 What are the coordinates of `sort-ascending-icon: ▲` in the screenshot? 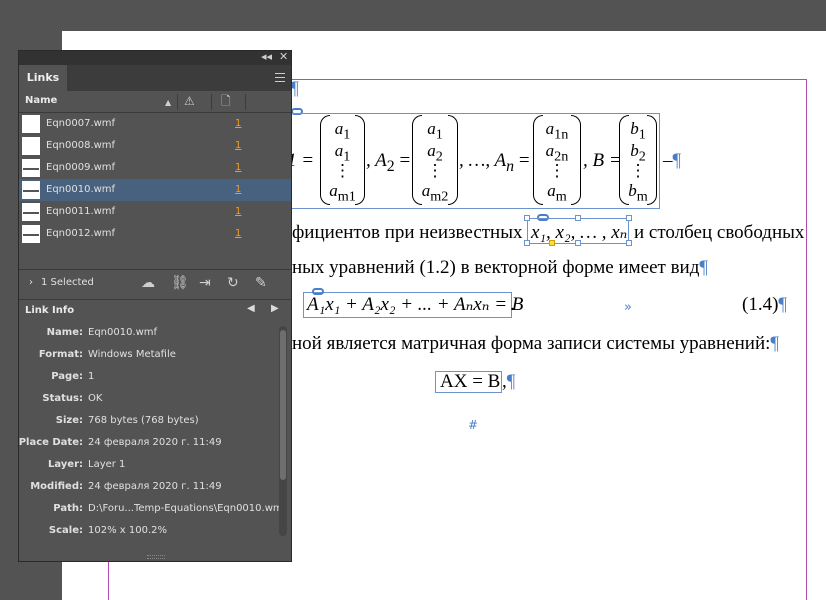 It's located at (168, 103).